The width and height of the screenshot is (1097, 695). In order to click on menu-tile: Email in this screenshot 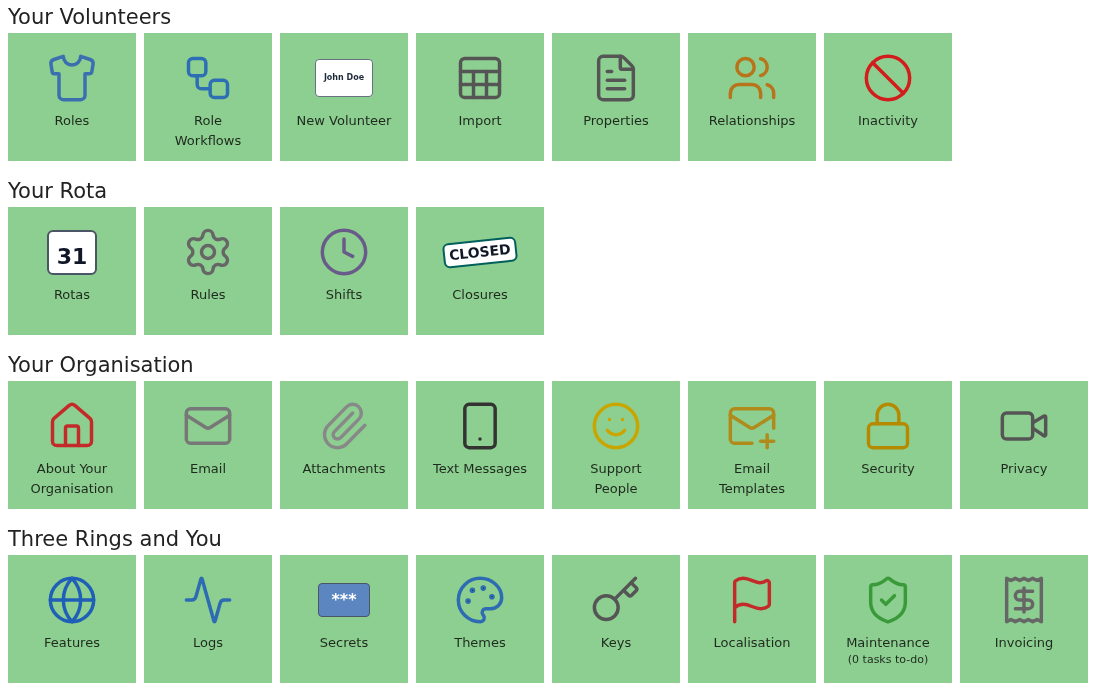, I will do `click(208, 445)`.